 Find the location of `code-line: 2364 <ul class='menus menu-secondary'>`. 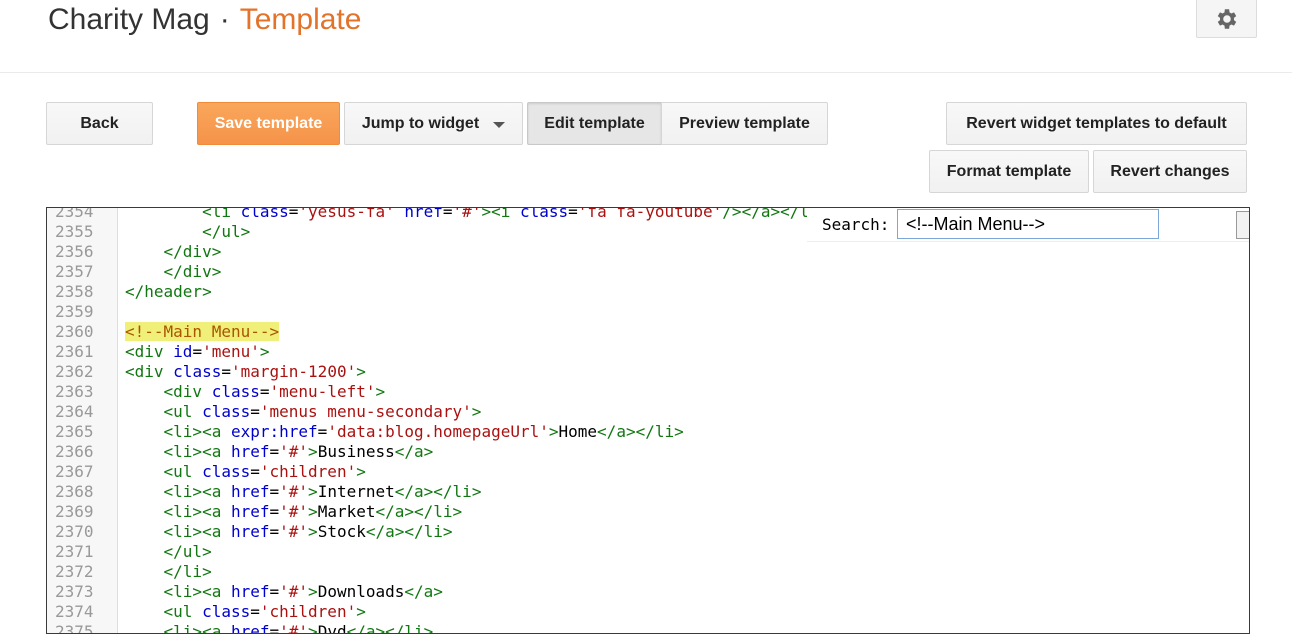

code-line: 2364 <ul class='menus menu-secondary'> is located at coordinates (640, 412).